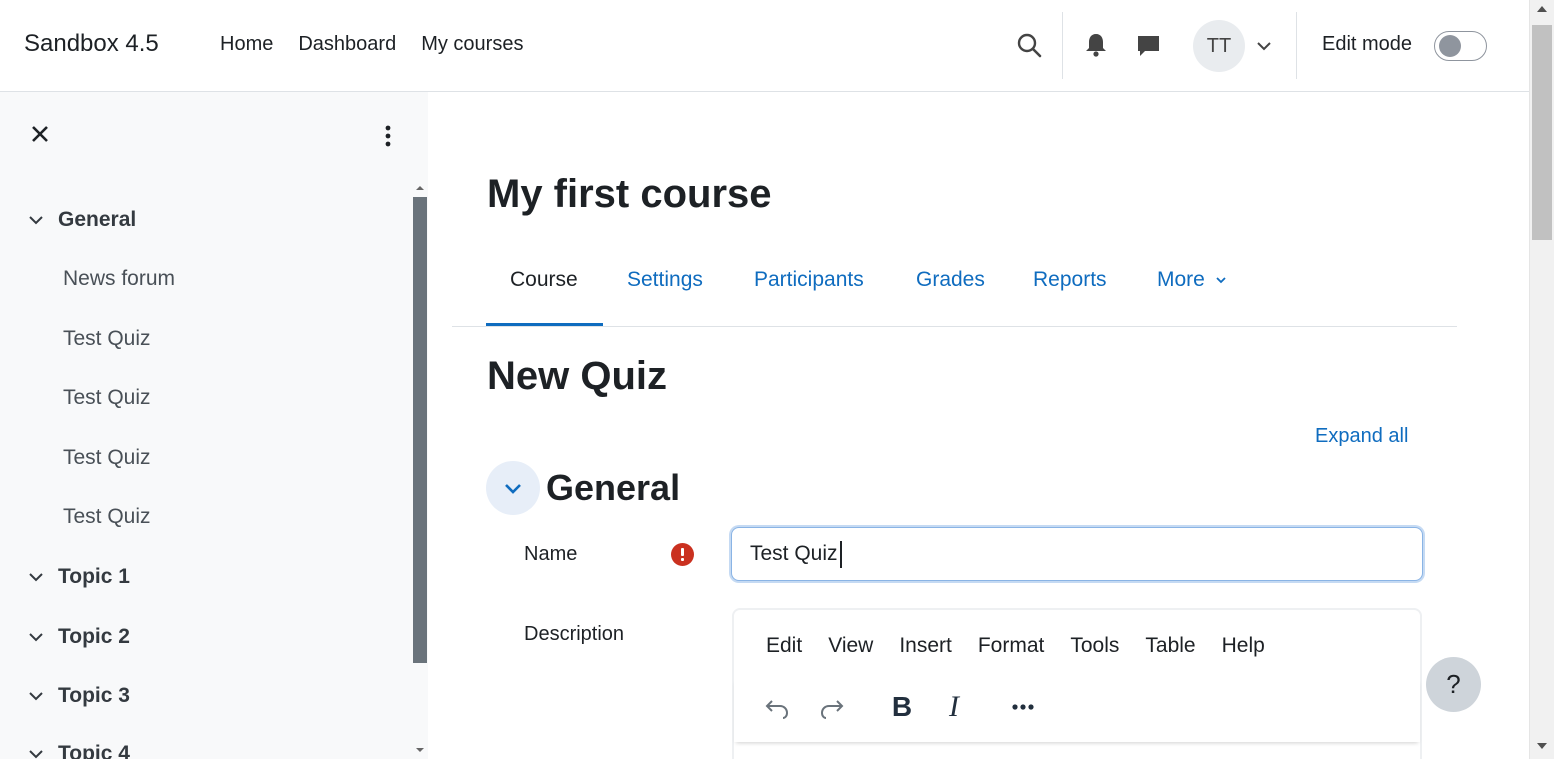  What do you see at coordinates (1450, 46) in the screenshot?
I see `edit-mode-toggle-knob` at bounding box center [1450, 46].